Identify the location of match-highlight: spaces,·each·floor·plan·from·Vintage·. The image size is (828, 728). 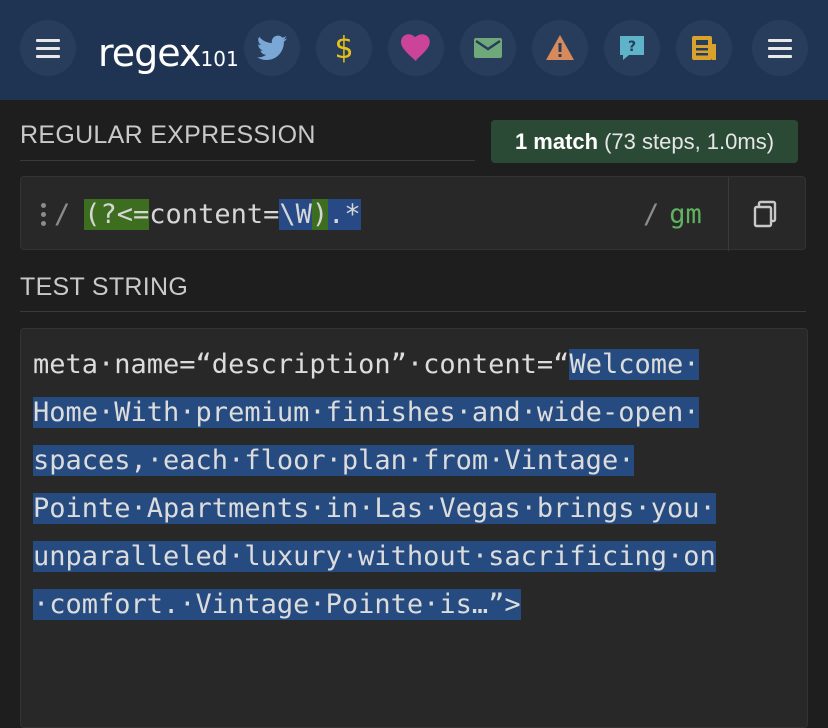
(334, 460).